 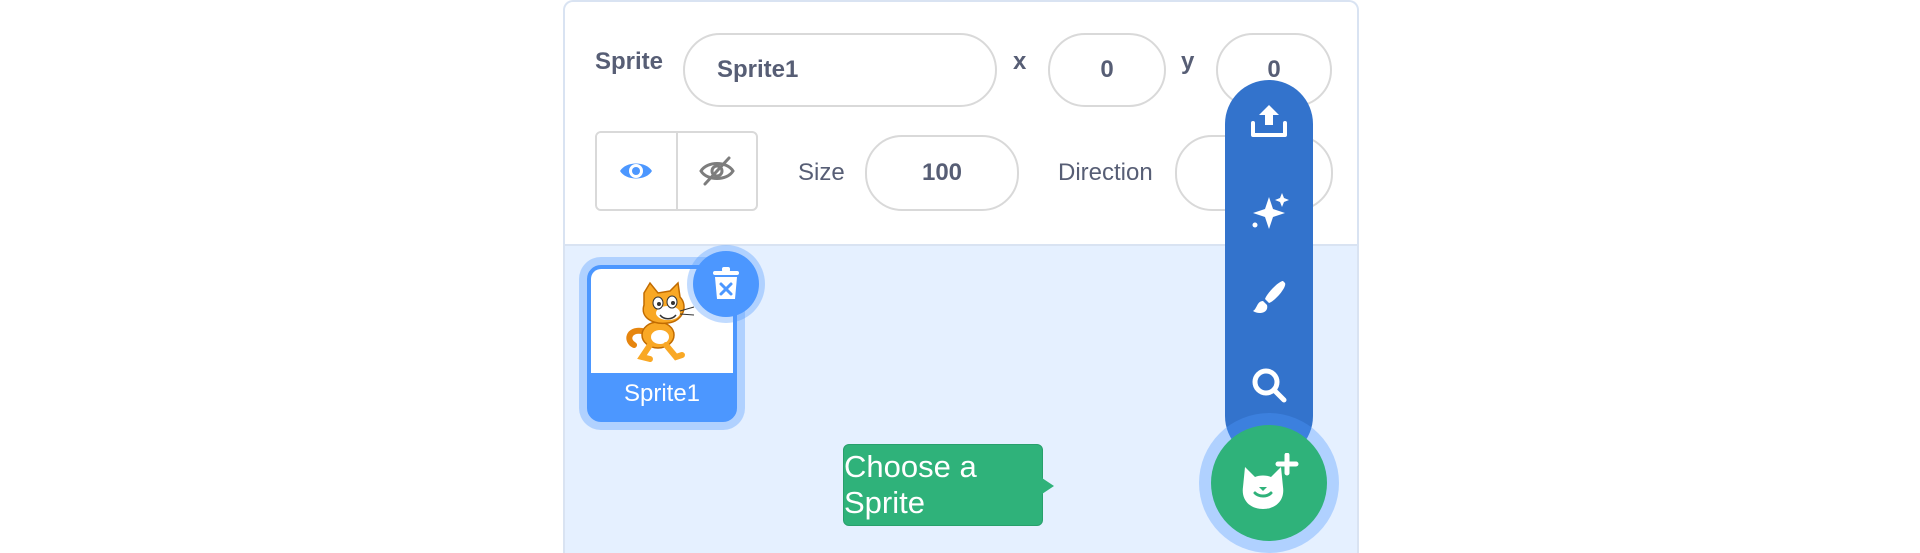 I want to click on sprite-tile-name: Sprite1, so click(x=662, y=393).